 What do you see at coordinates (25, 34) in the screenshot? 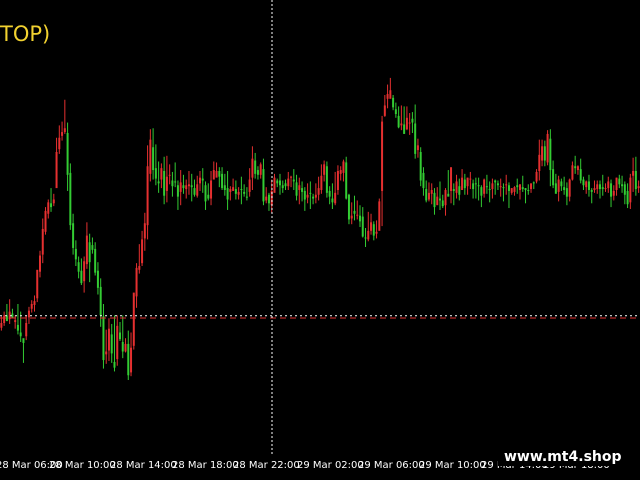
I see `chart-title: TOP)` at bounding box center [25, 34].